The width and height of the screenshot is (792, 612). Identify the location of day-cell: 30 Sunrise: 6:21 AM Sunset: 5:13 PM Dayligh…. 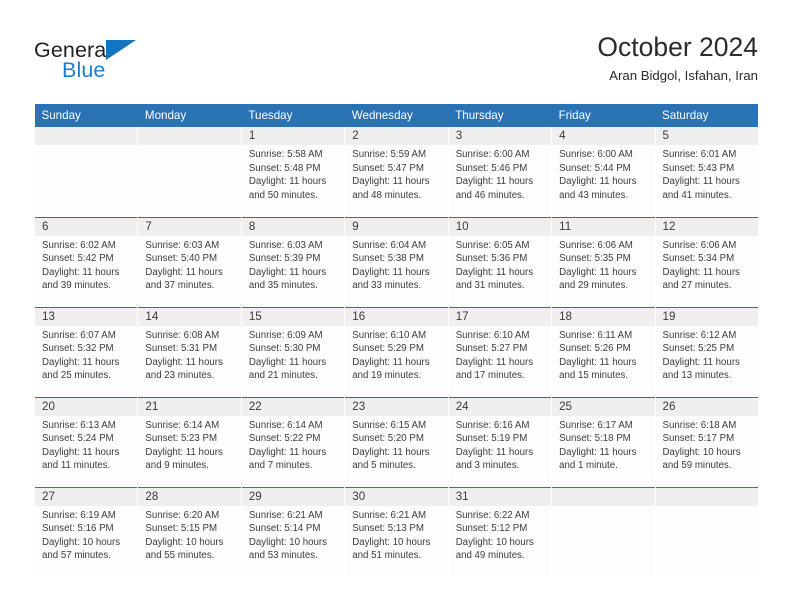
(396, 531).